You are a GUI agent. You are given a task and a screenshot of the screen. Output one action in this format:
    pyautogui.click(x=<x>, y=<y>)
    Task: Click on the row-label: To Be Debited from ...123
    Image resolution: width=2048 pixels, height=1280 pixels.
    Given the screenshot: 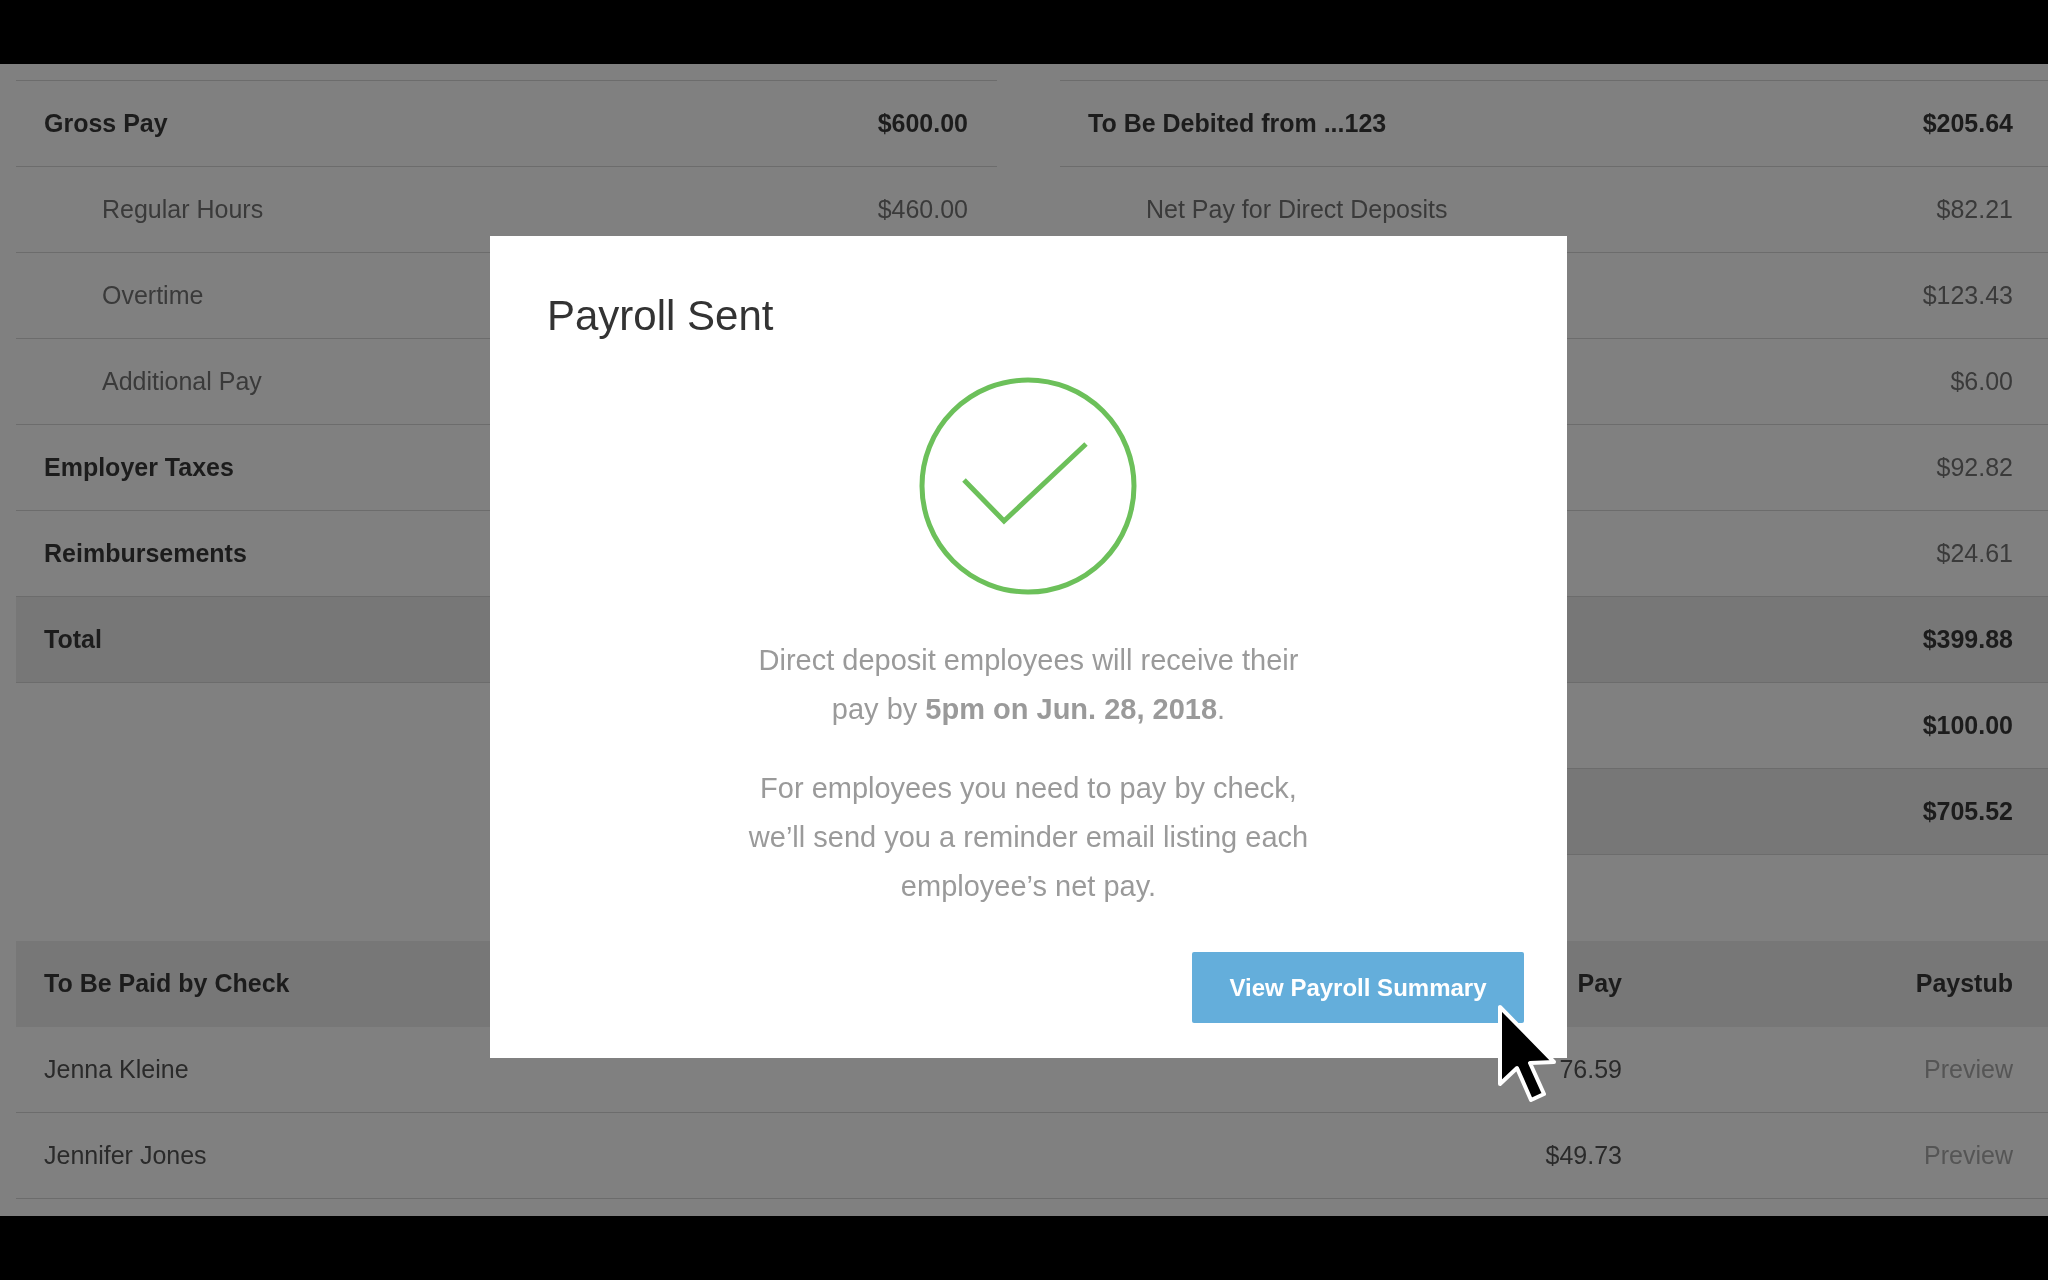 What is the action you would take?
    pyautogui.click(x=1237, y=123)
    